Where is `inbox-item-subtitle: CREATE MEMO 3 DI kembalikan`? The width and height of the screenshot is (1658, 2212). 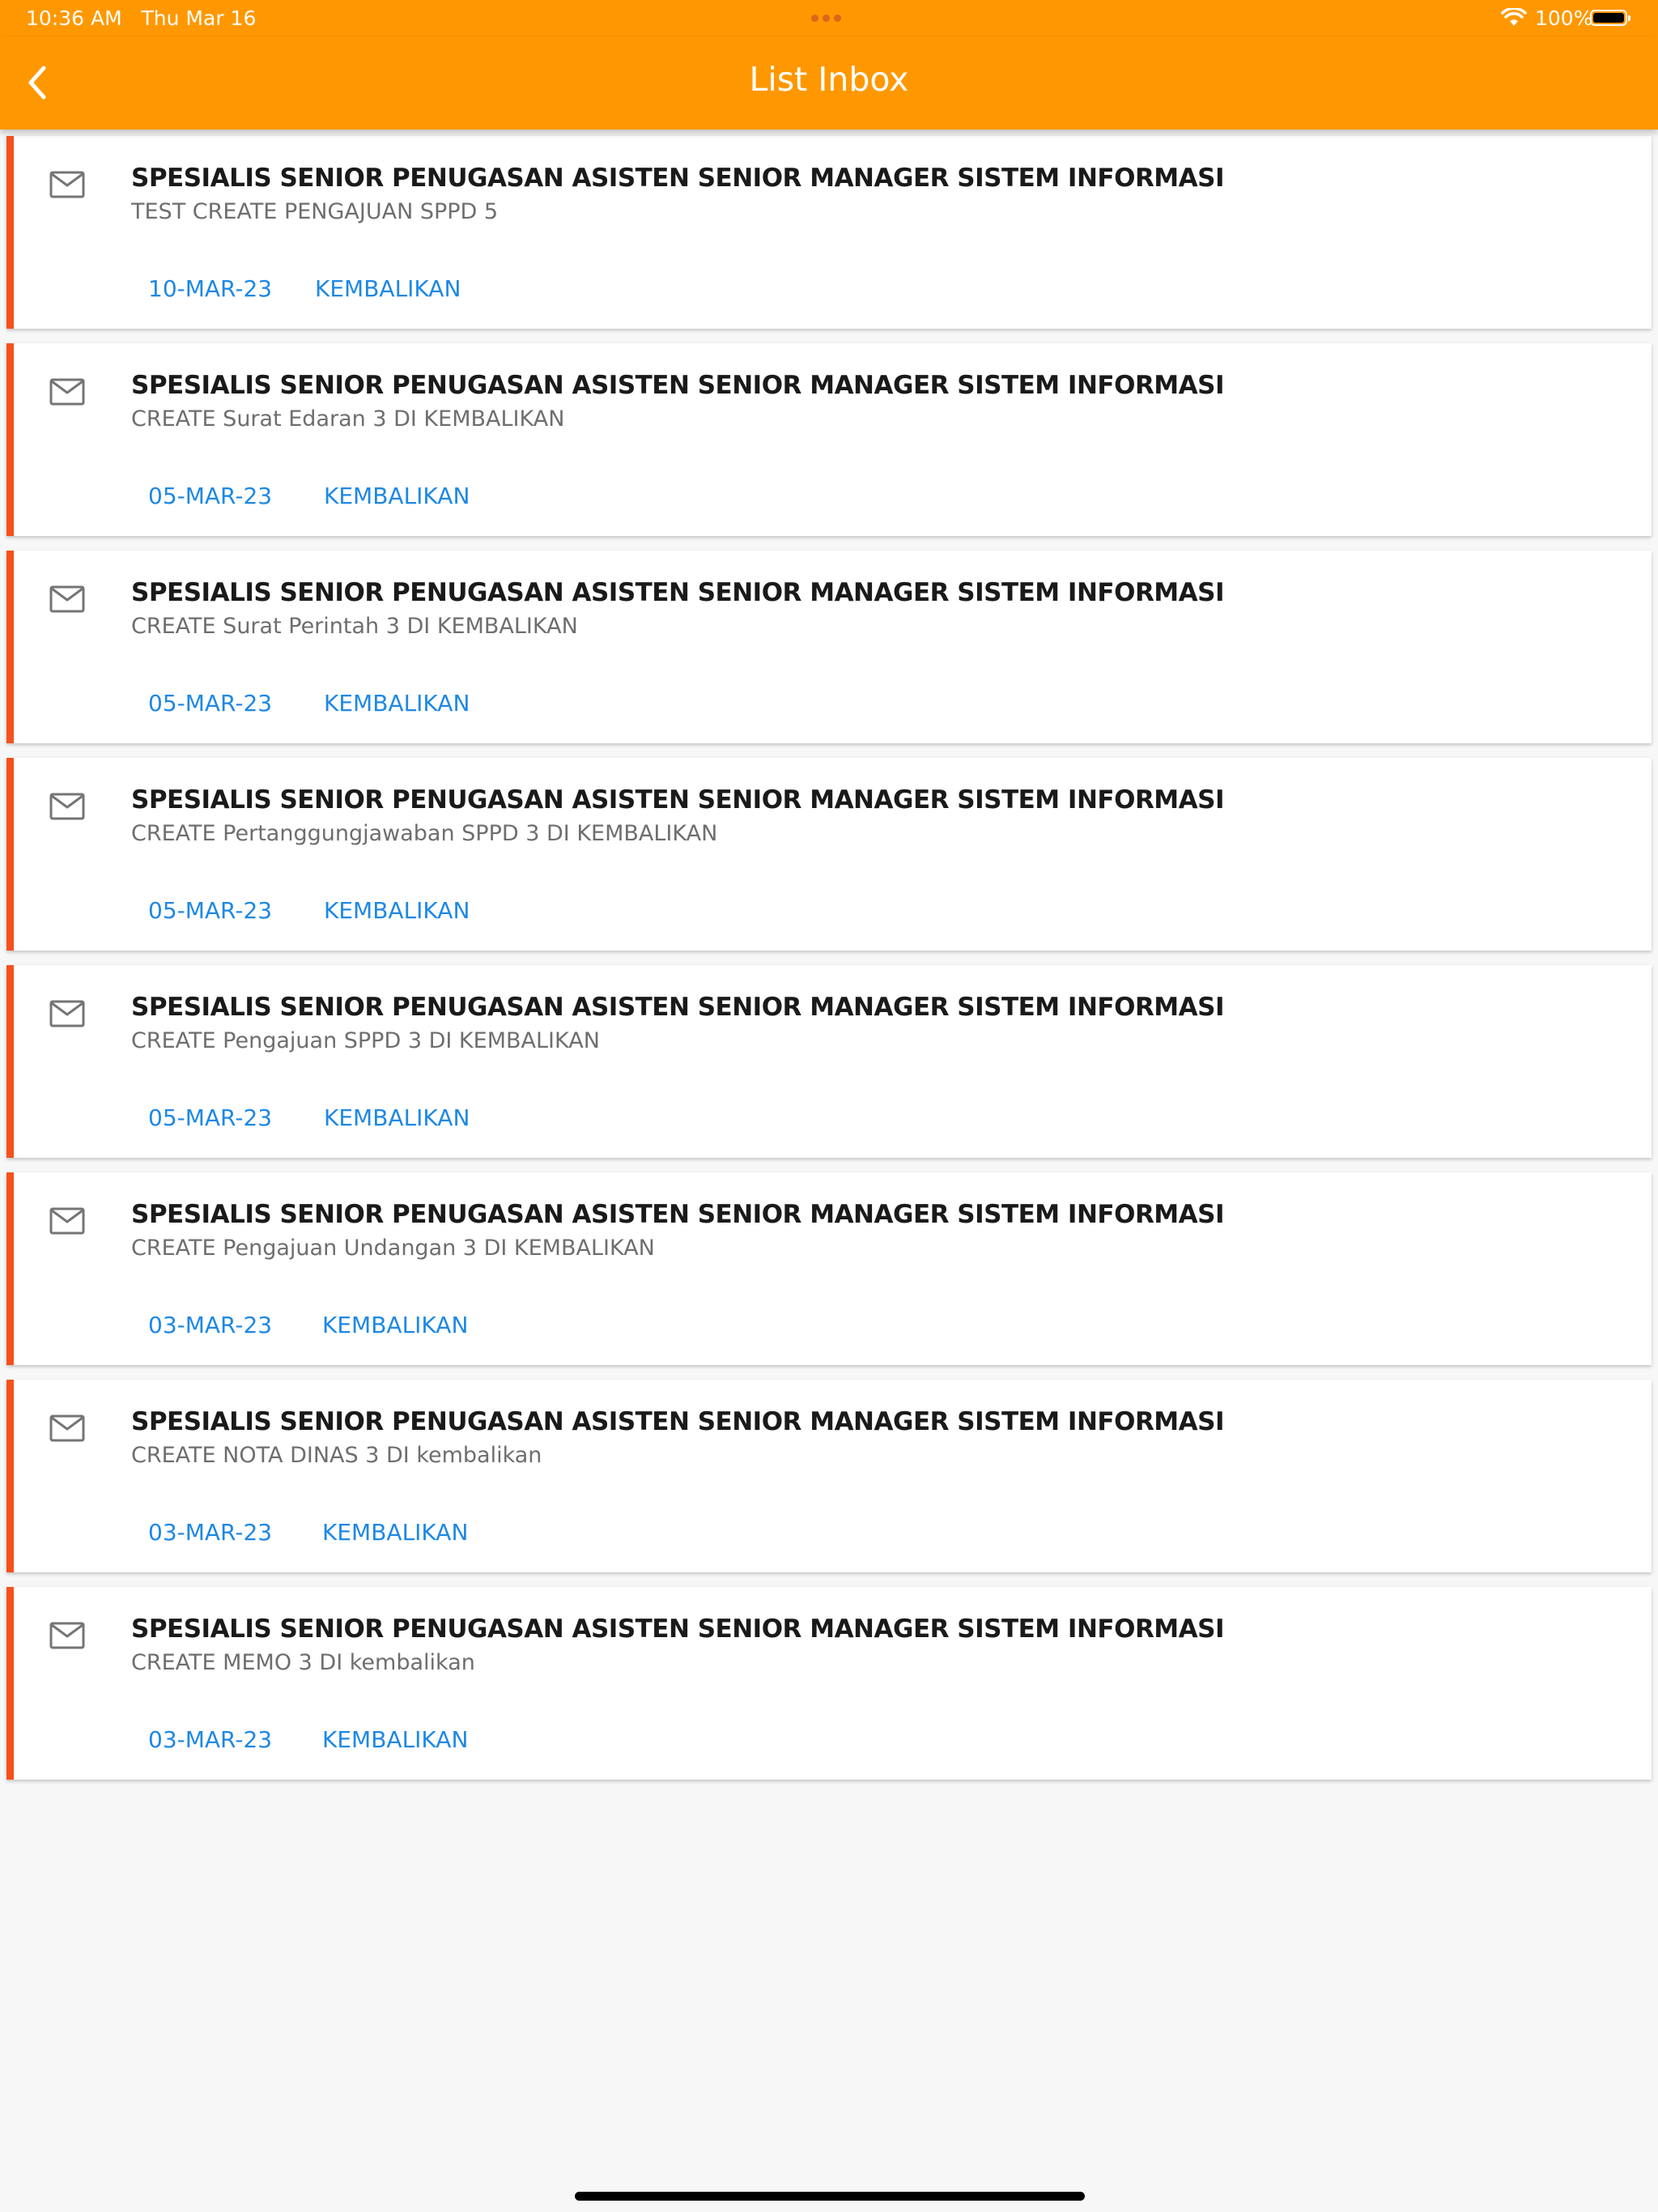 inbox-item-subtitle: CREATE MEMO 3 DI kembalikan is located at coordinates (303, 1662).